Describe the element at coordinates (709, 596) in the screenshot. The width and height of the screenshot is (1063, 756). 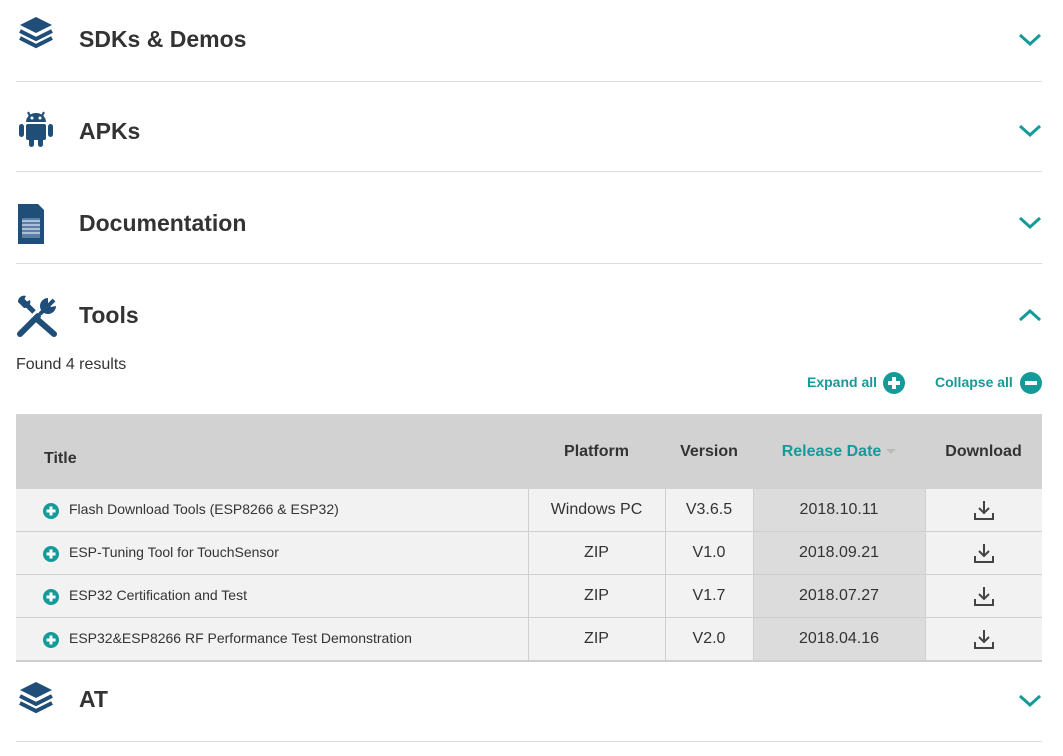
I see `row-version: V1.7` at that location.